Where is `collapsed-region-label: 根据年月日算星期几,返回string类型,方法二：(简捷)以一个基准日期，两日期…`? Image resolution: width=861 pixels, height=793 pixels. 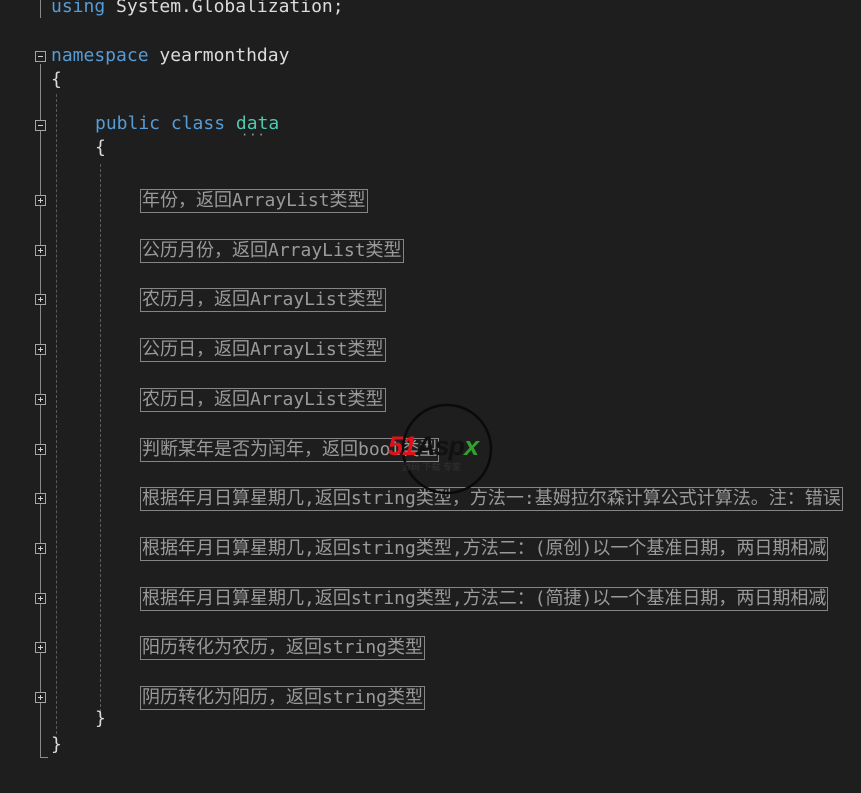
collapsed-region-label: 根据年月日算星期几,返回string类型,方法二：(简捷)以一个基准日期，两日期… is located at coordinates (484, 599).